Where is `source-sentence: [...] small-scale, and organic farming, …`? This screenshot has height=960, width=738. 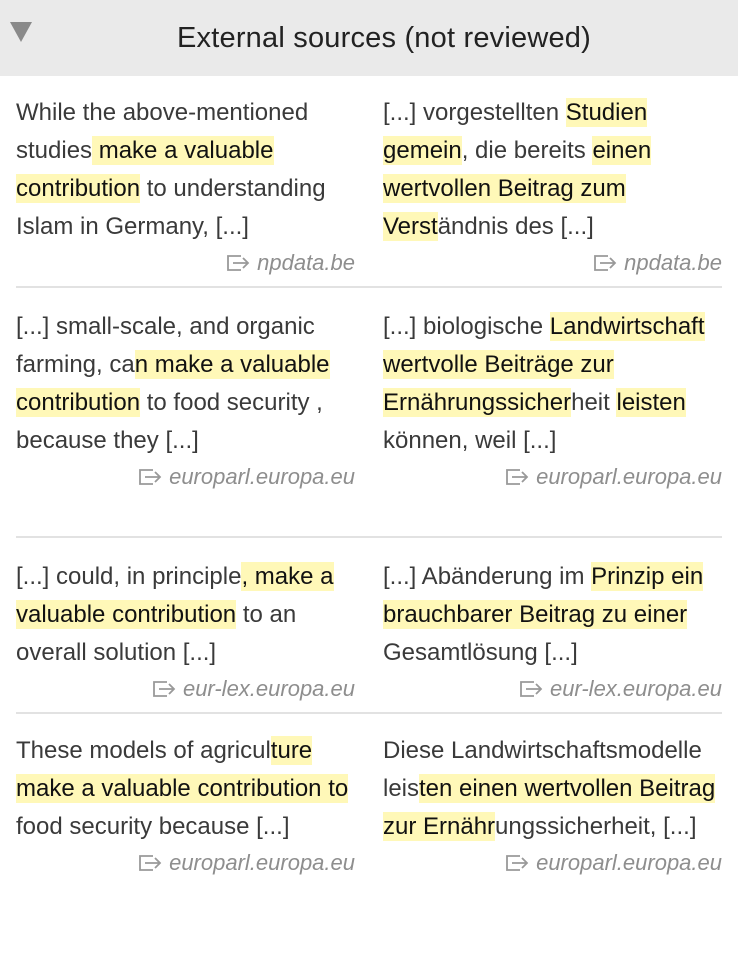
source-sentence: [...] small-scale, and organic farming, … is located at coordinates (192, 422).